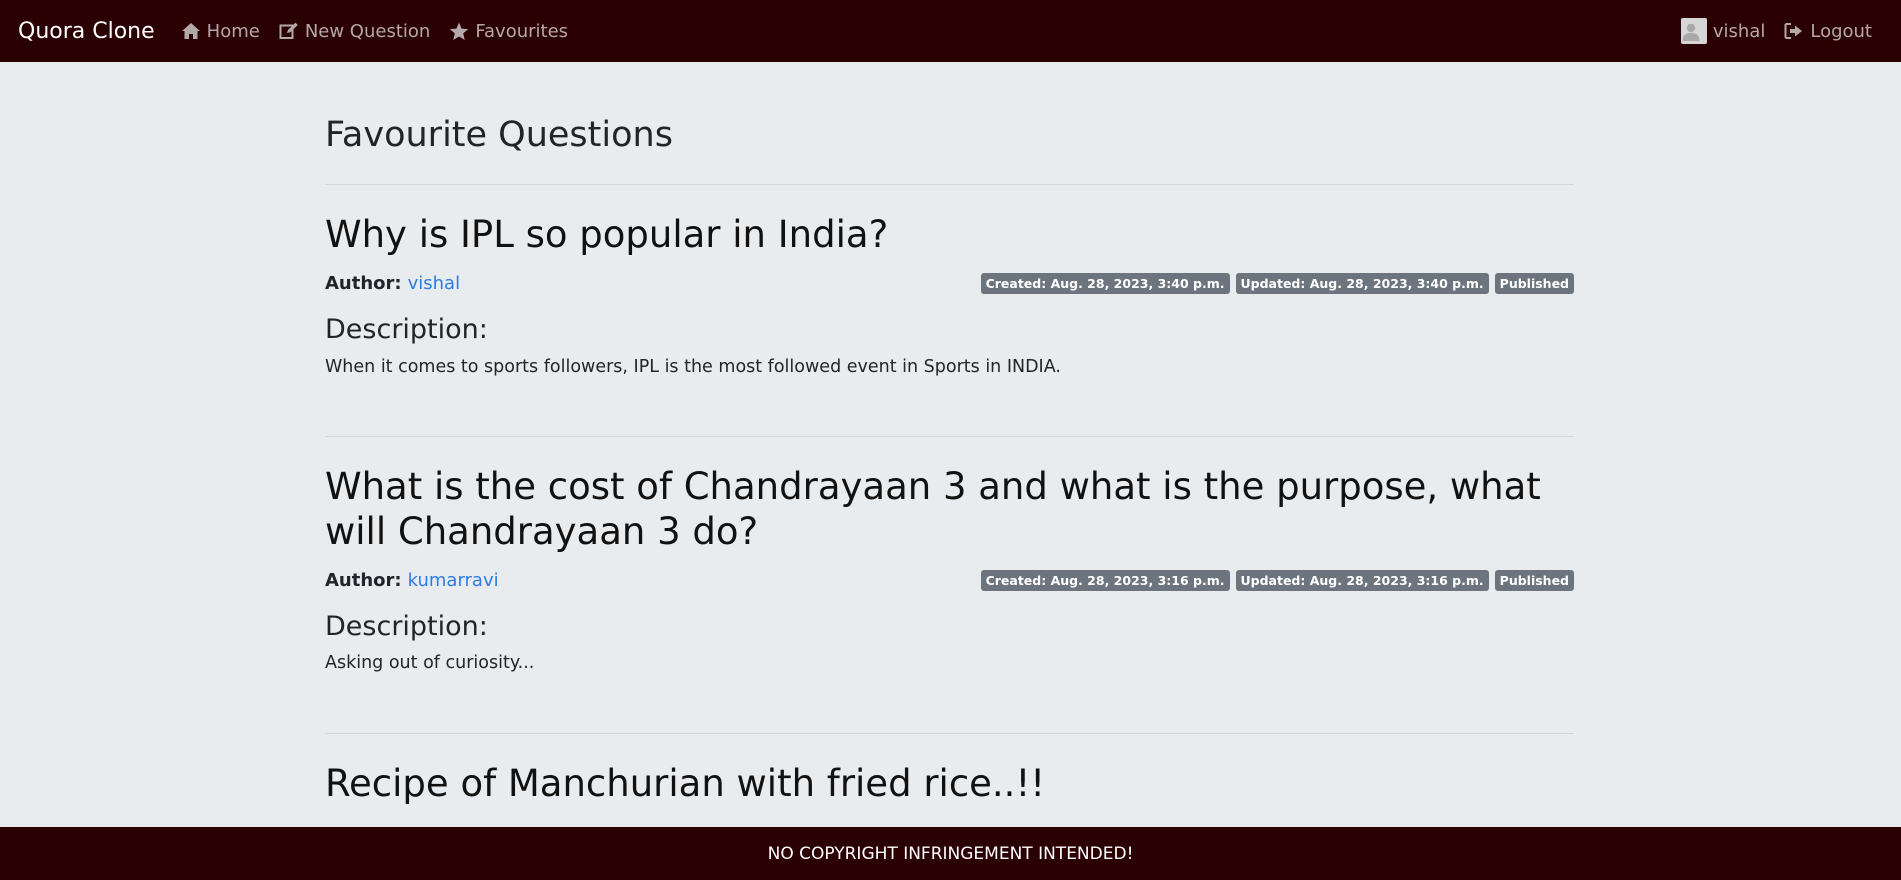 Image resolution: width=1901 pixels, height=880 pixels. I want to click on question-title: Recipe of Manchurian with fried rice..!!, so click(949, 784).